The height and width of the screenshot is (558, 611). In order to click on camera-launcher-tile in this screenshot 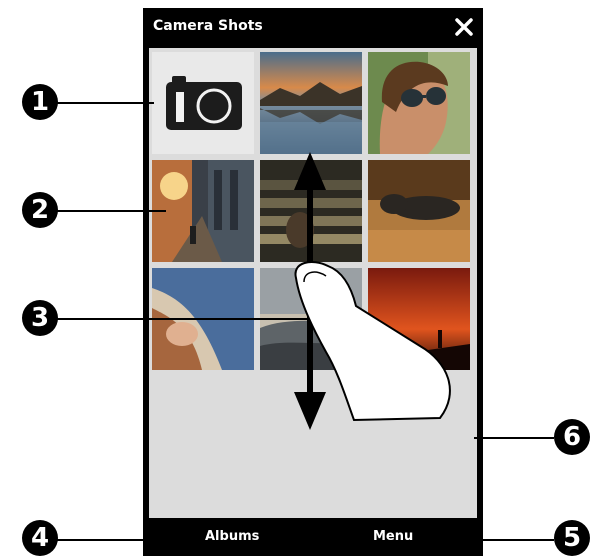, I will do `click(203, 103)`.